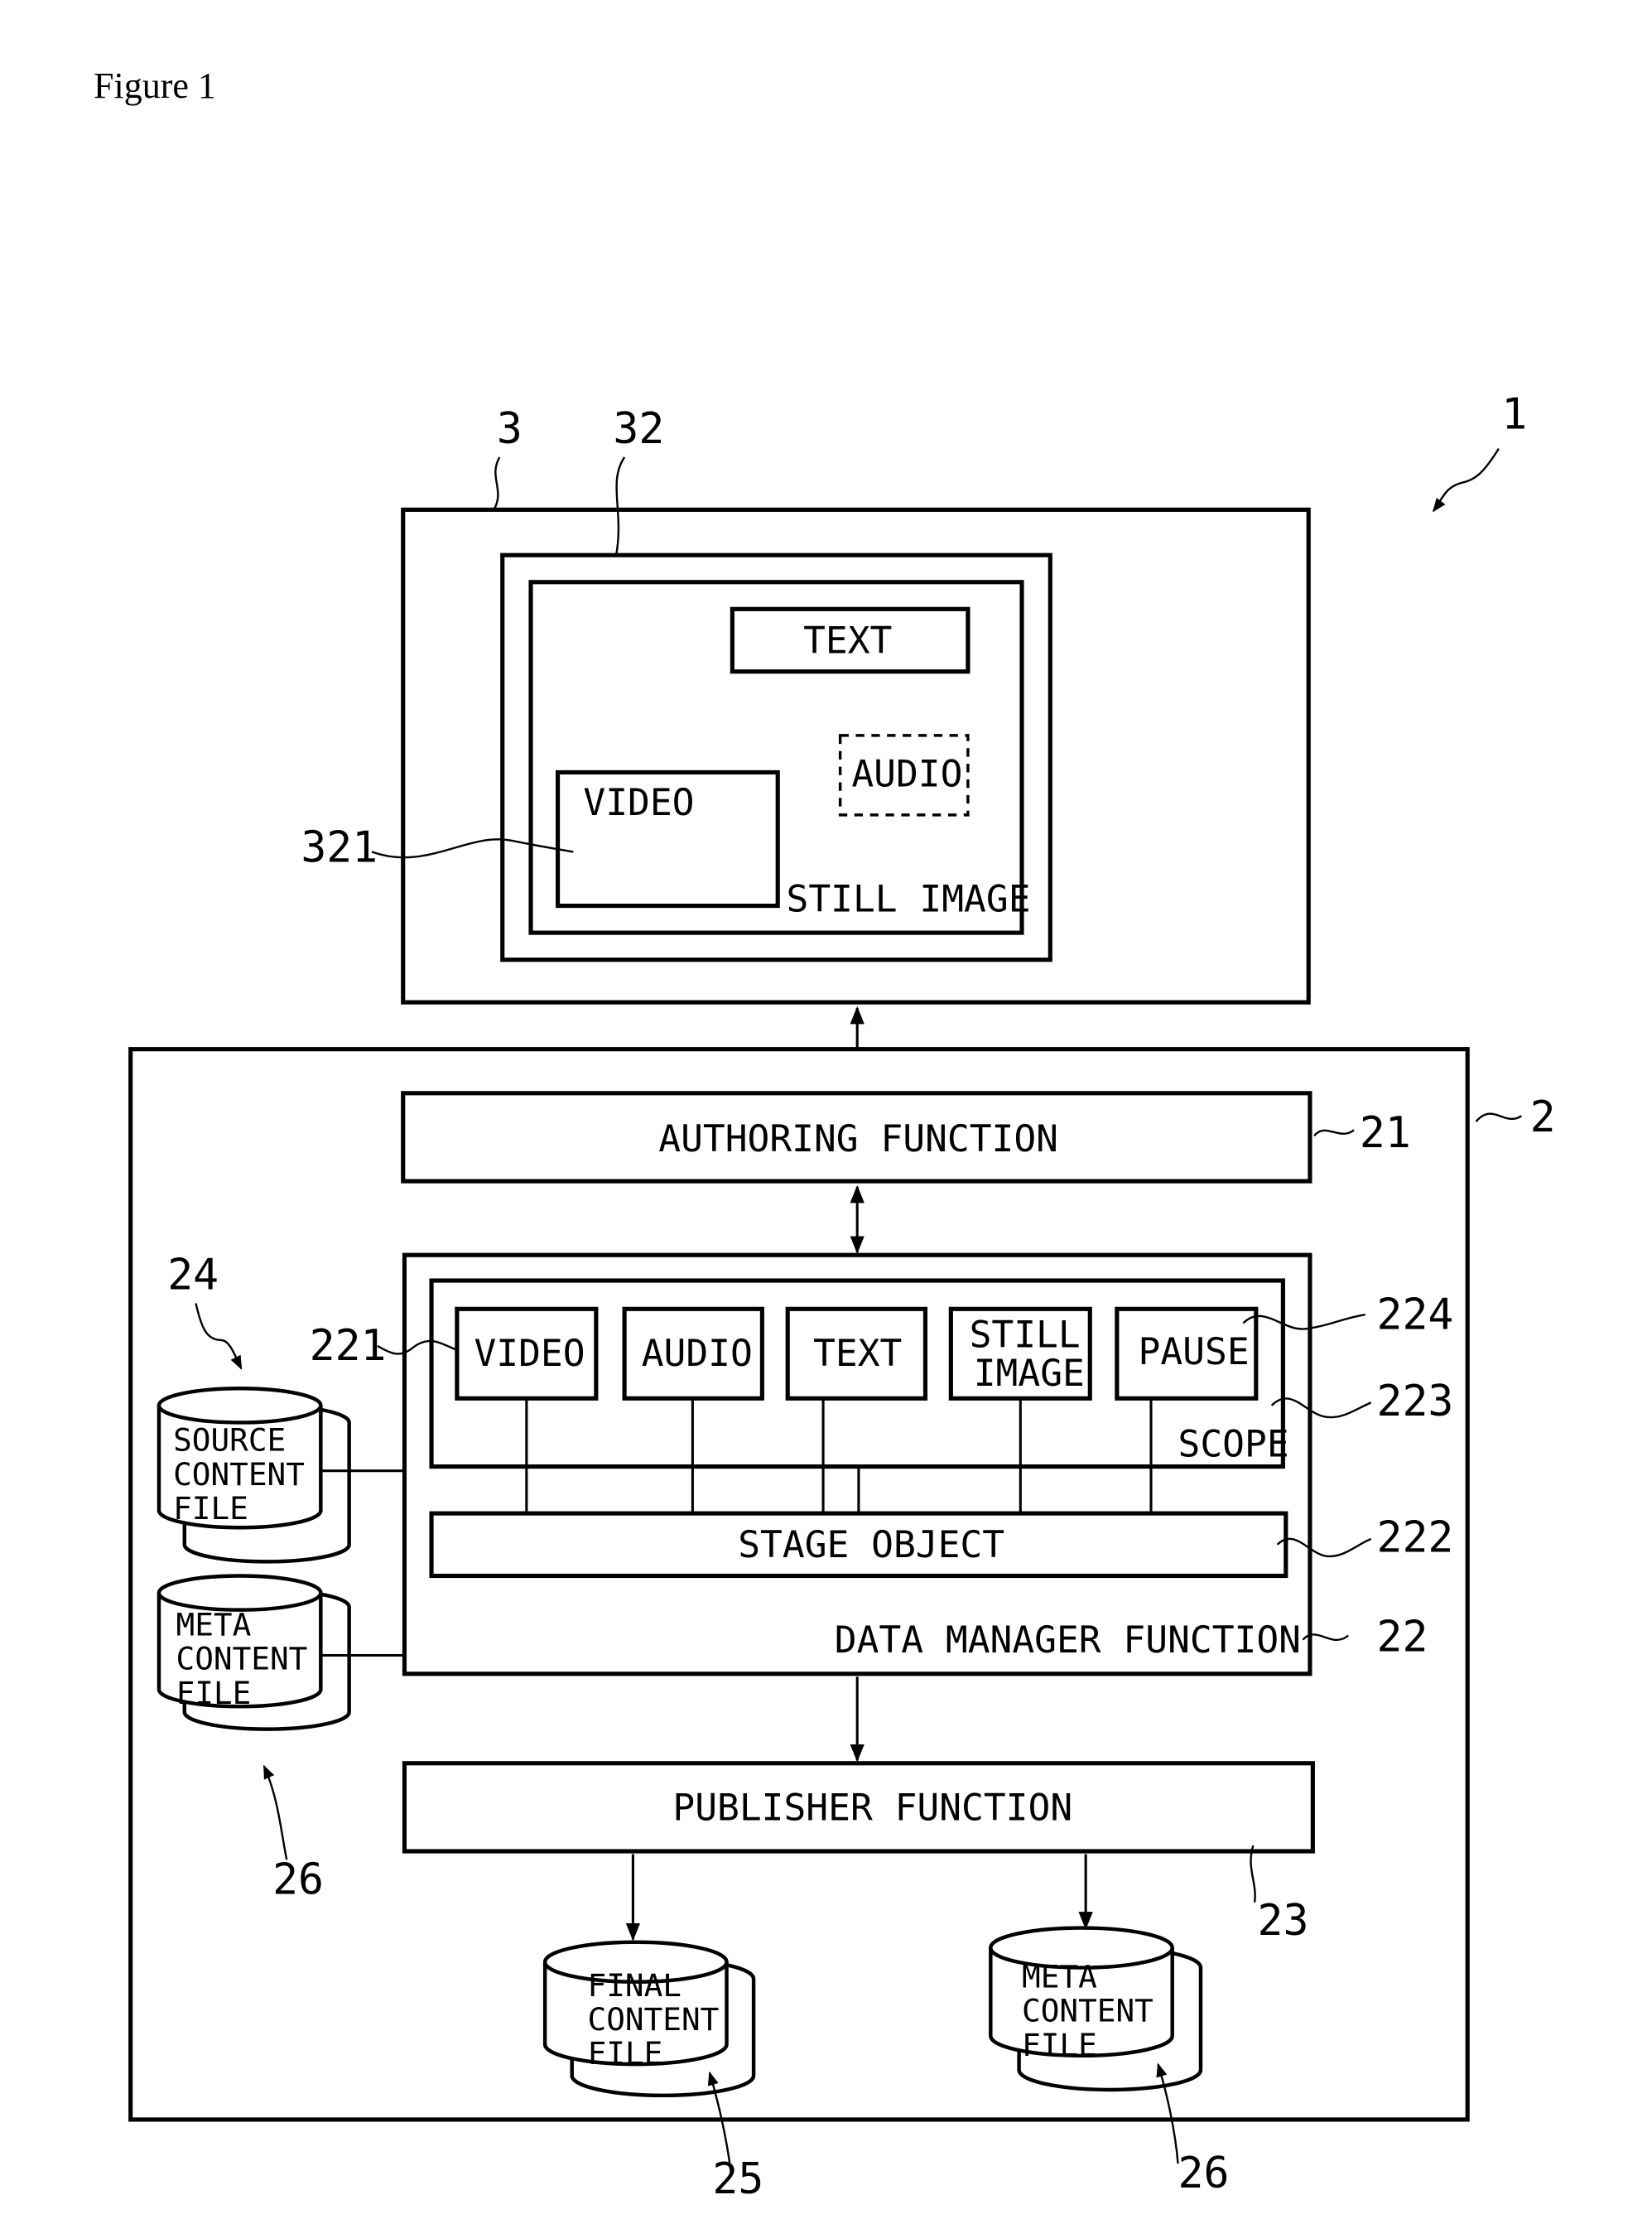 This screenshot has width=1652, height=2219. I want to click on authoring-function-label: AUTHORING FUNCTION, so click(858, 1138).